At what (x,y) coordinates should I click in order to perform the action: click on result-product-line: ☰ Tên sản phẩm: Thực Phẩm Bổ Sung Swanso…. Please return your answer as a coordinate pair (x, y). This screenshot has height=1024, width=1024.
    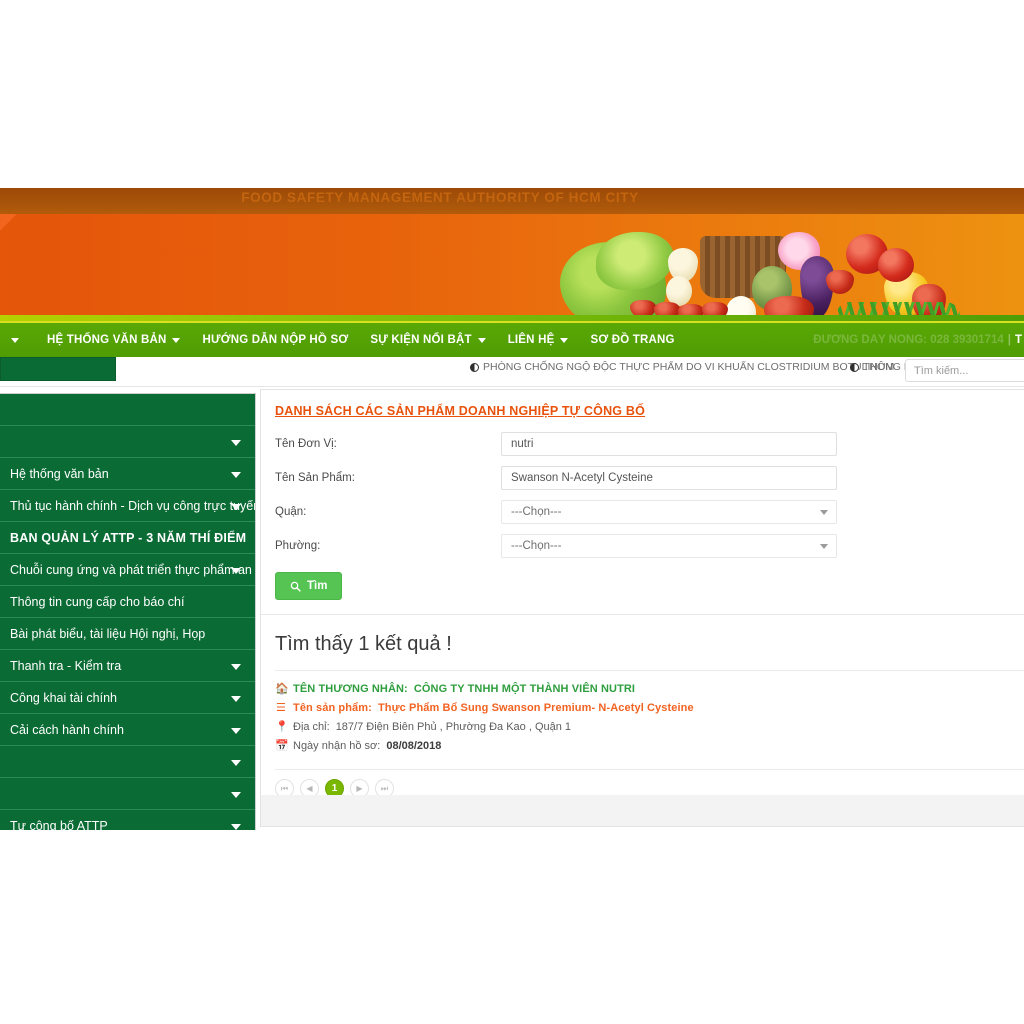
    Looking at the image, I should click on (649, 708).